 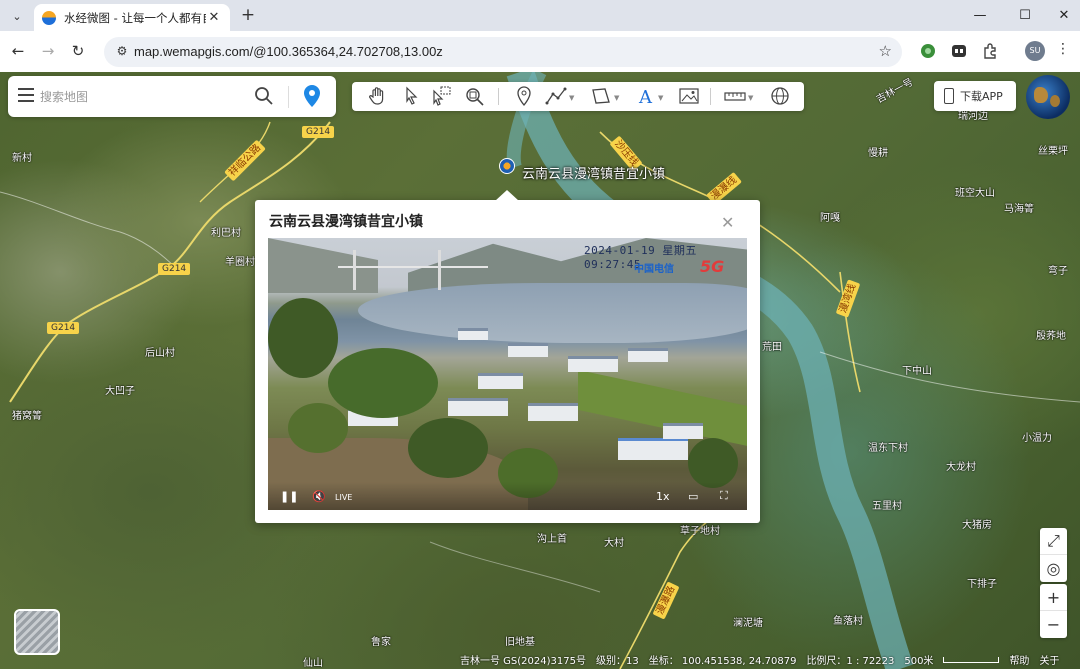 What do you see at coordinates (917, 371) in the screenshot?
I see `place-label: 下中山` at bounding box center [917, 371].